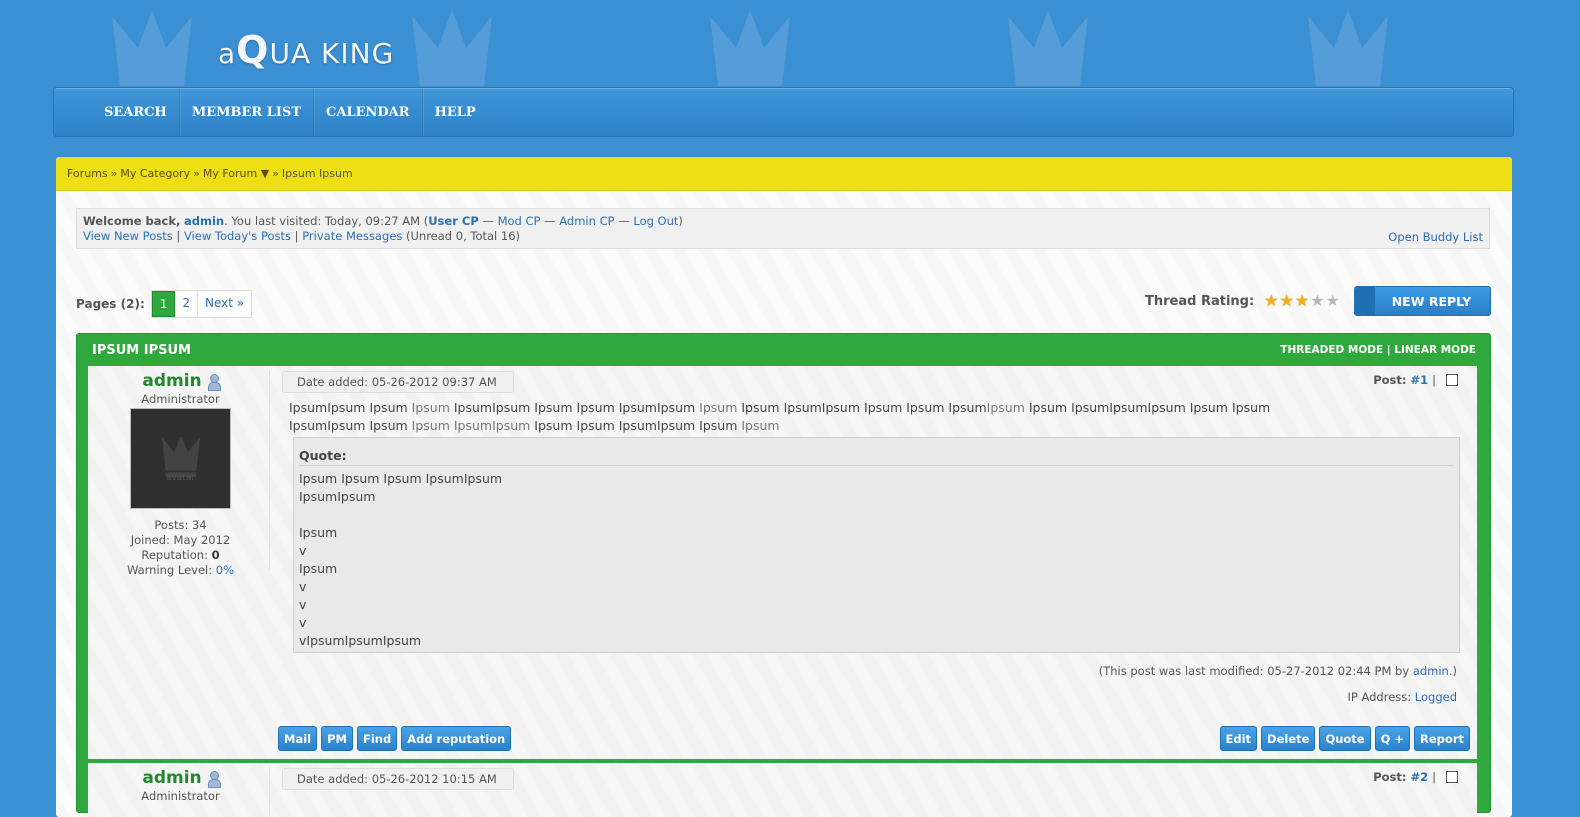  I want to click on delete-button: Delete, so click(1288, 738).